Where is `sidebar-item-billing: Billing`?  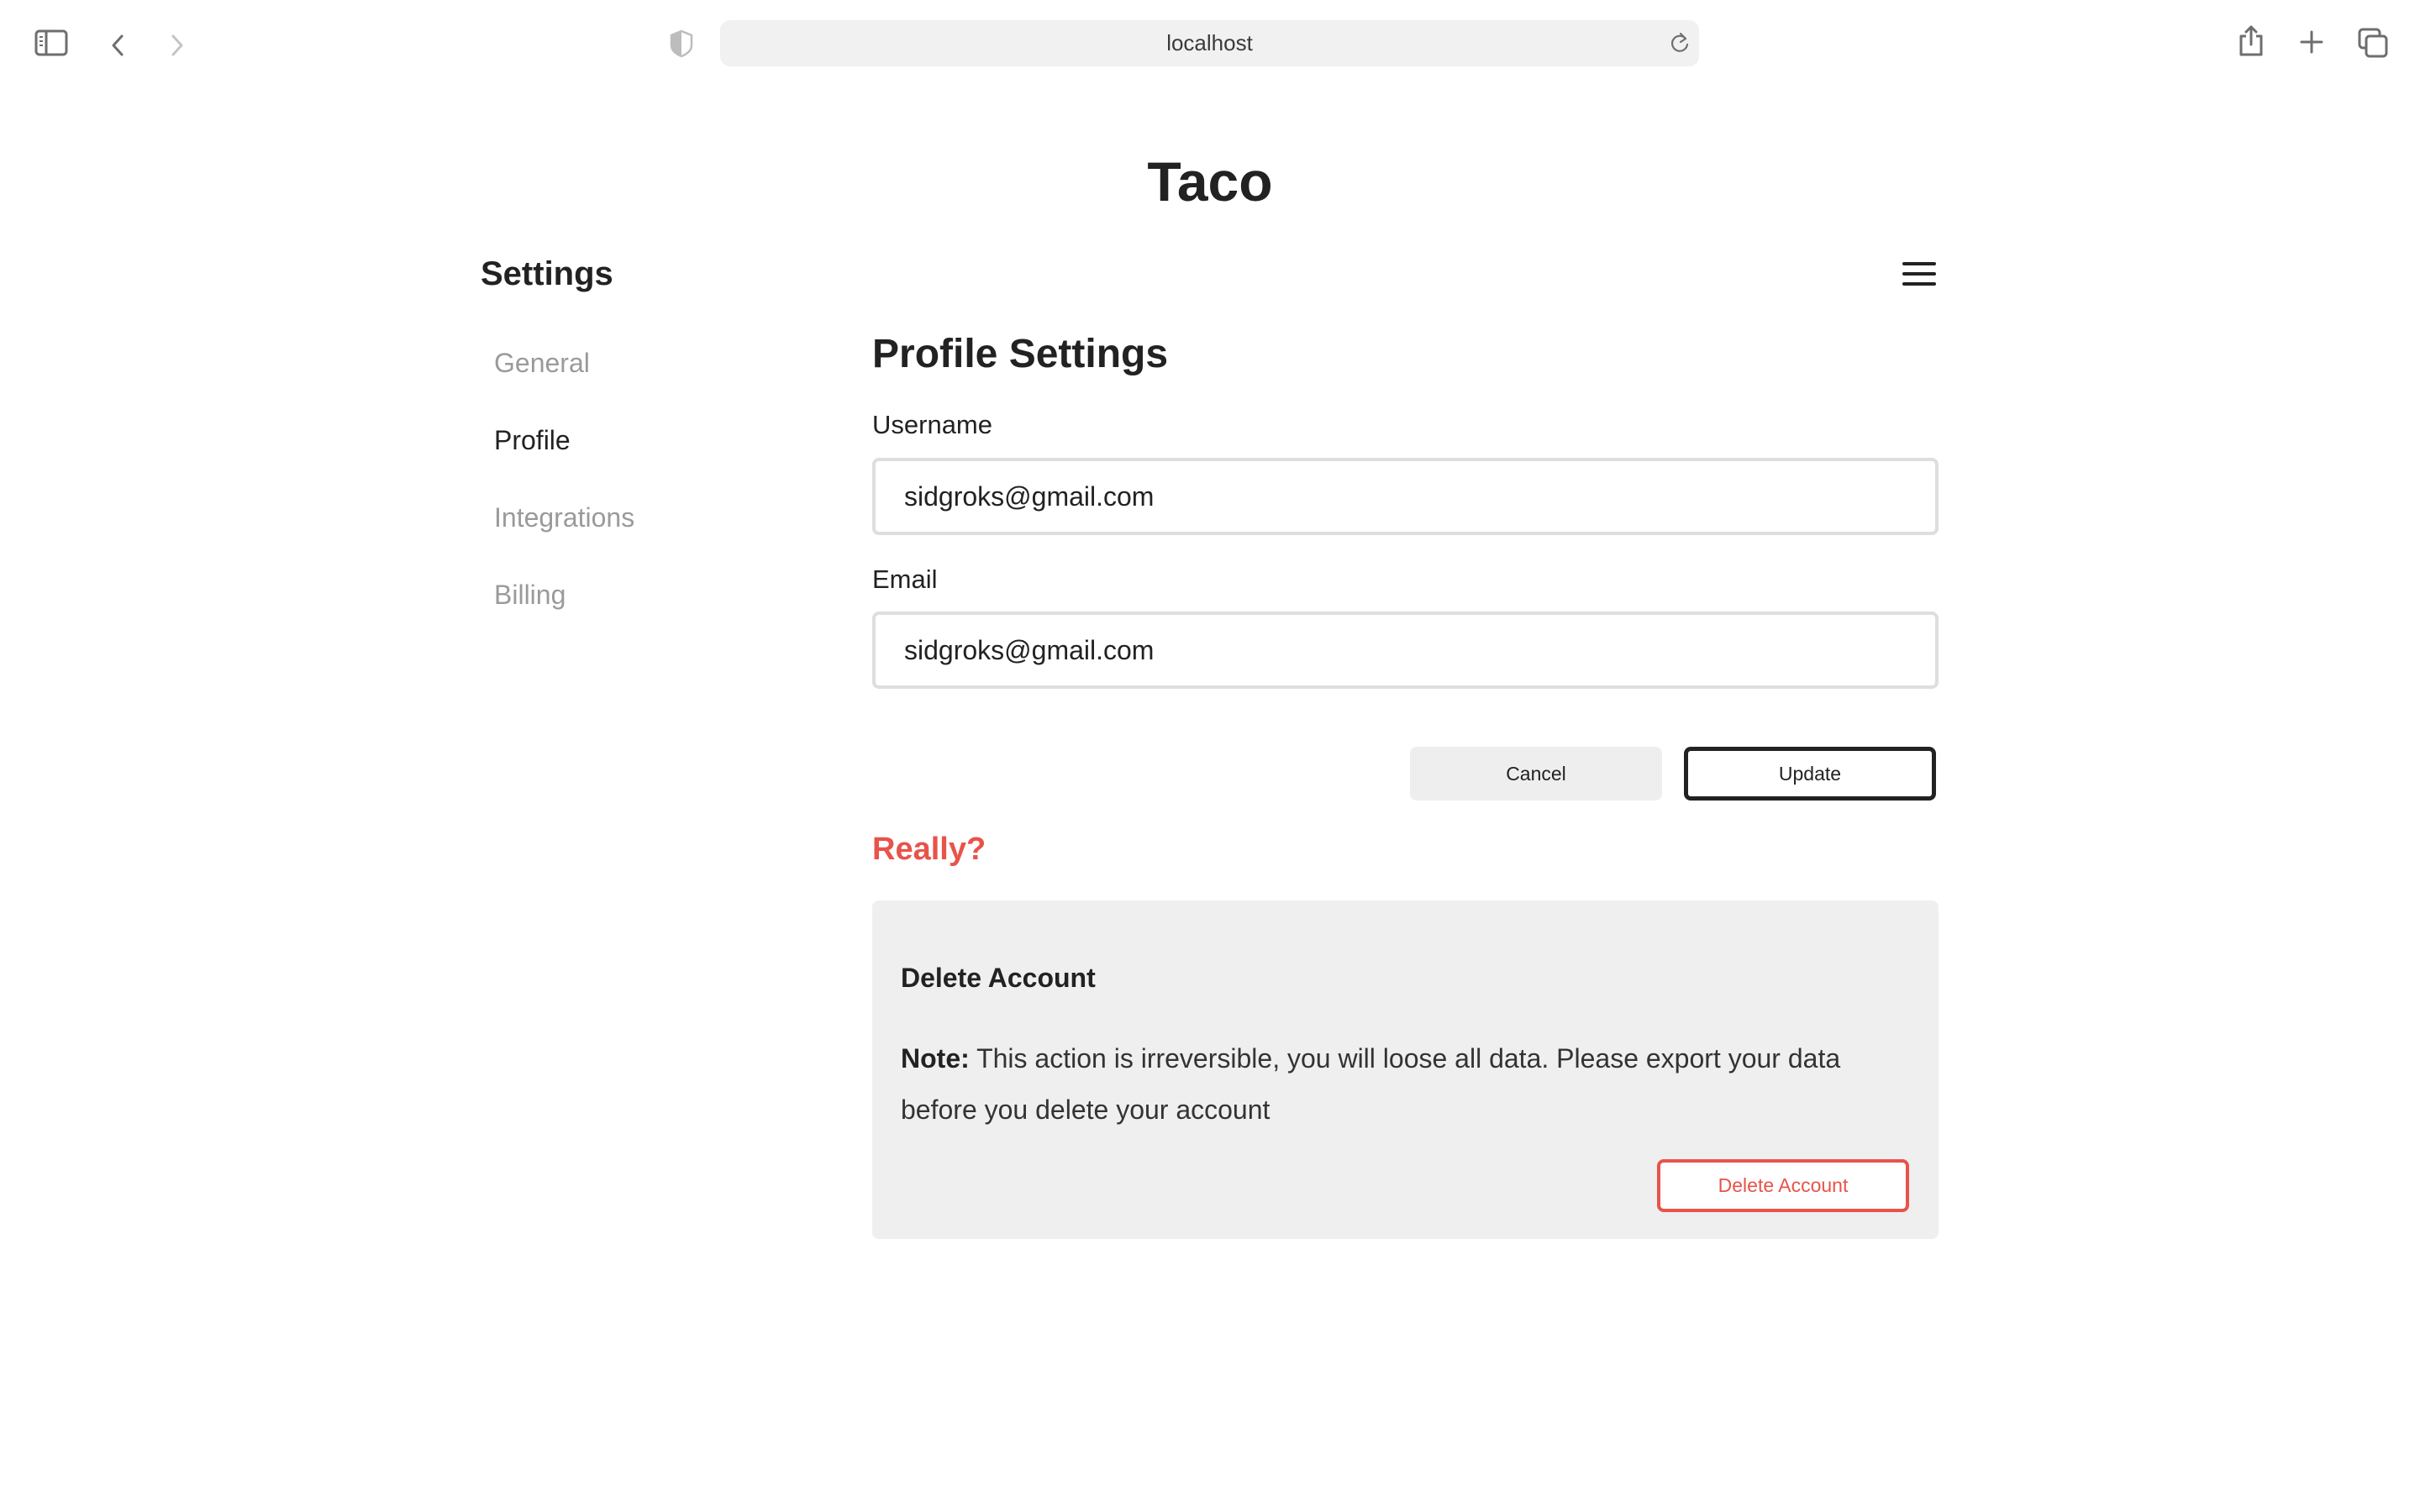 sidebar-item-billing: Billing is located at coordinates (530, 595).